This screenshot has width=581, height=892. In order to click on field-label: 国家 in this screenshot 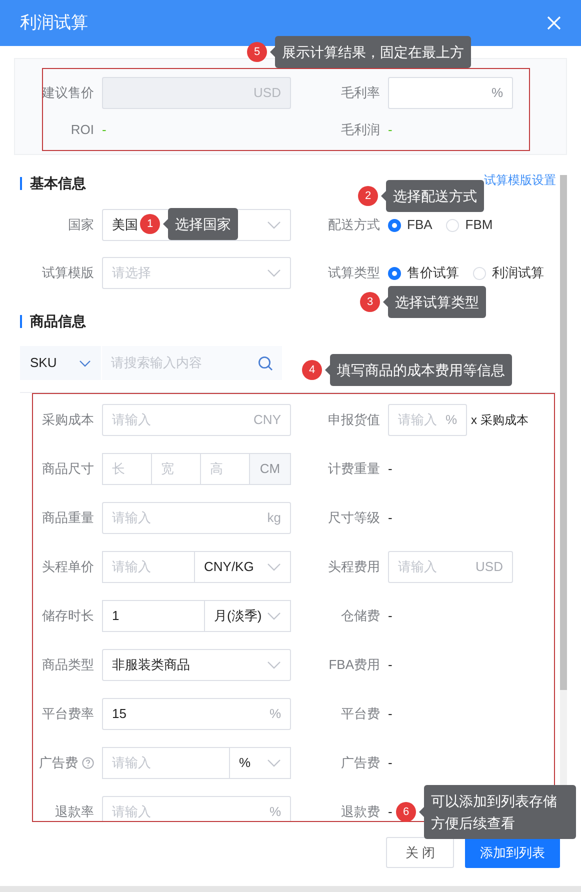, I will do `click(81, 225)`.